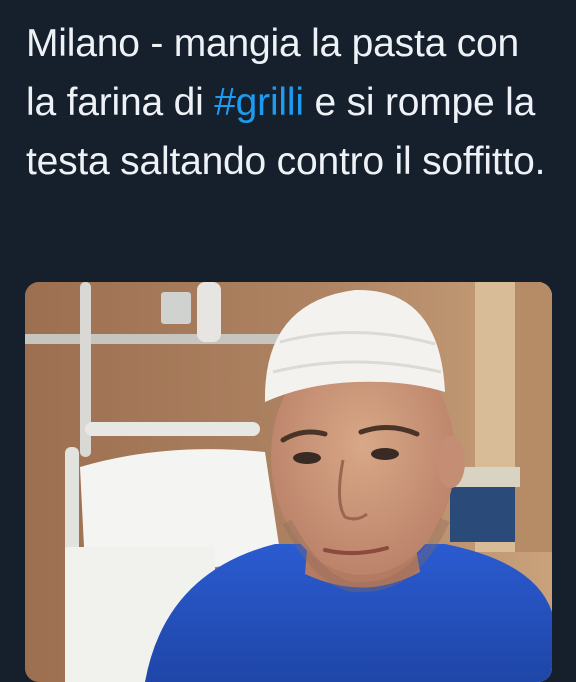  Describe the element at coordinates (176, 308) in the screenshot. I see `wall-outlet` at that location.